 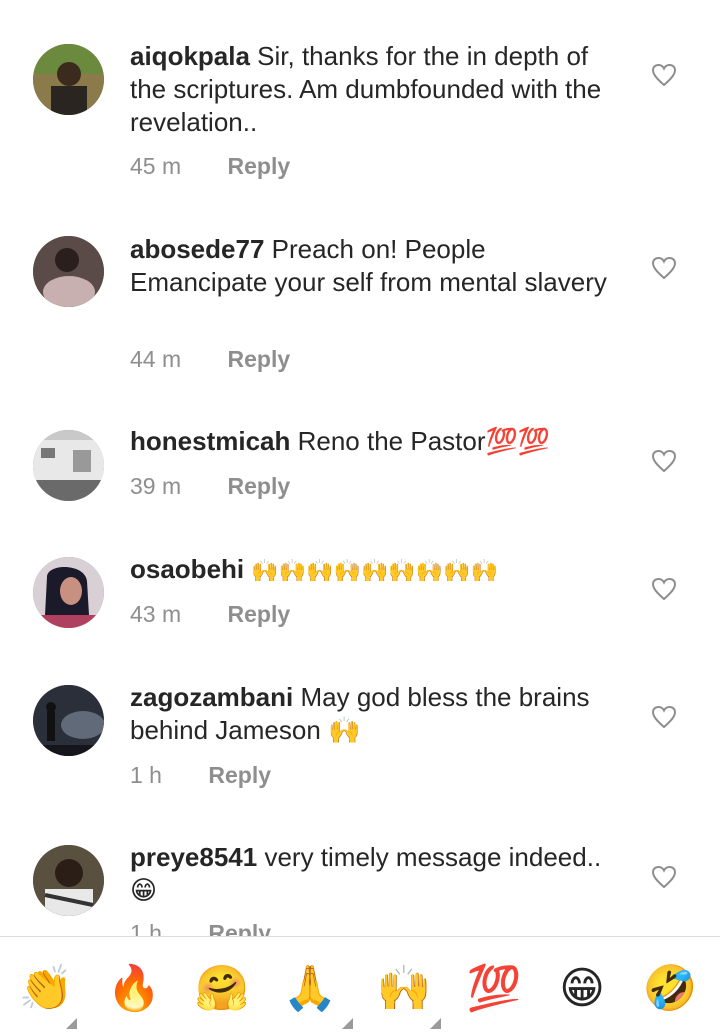 I want to click on clapping-hands-emoji-button: 👏, so click(x=46, y=989).